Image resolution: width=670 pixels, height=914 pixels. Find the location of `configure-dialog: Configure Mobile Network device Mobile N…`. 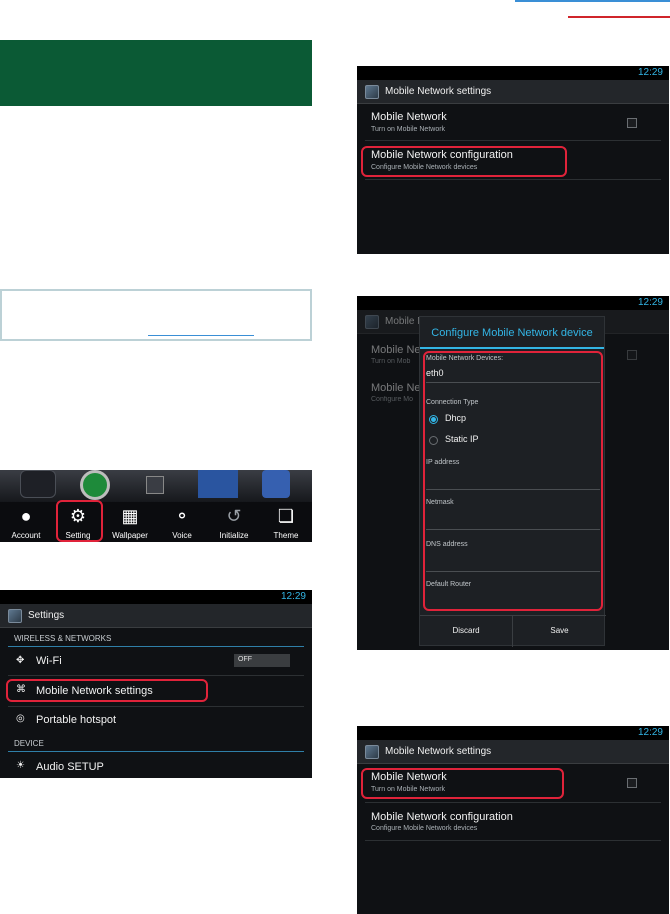

configure-dialog: Configure Mobile Network device Mobile N… is located at coordinates (512, 481).